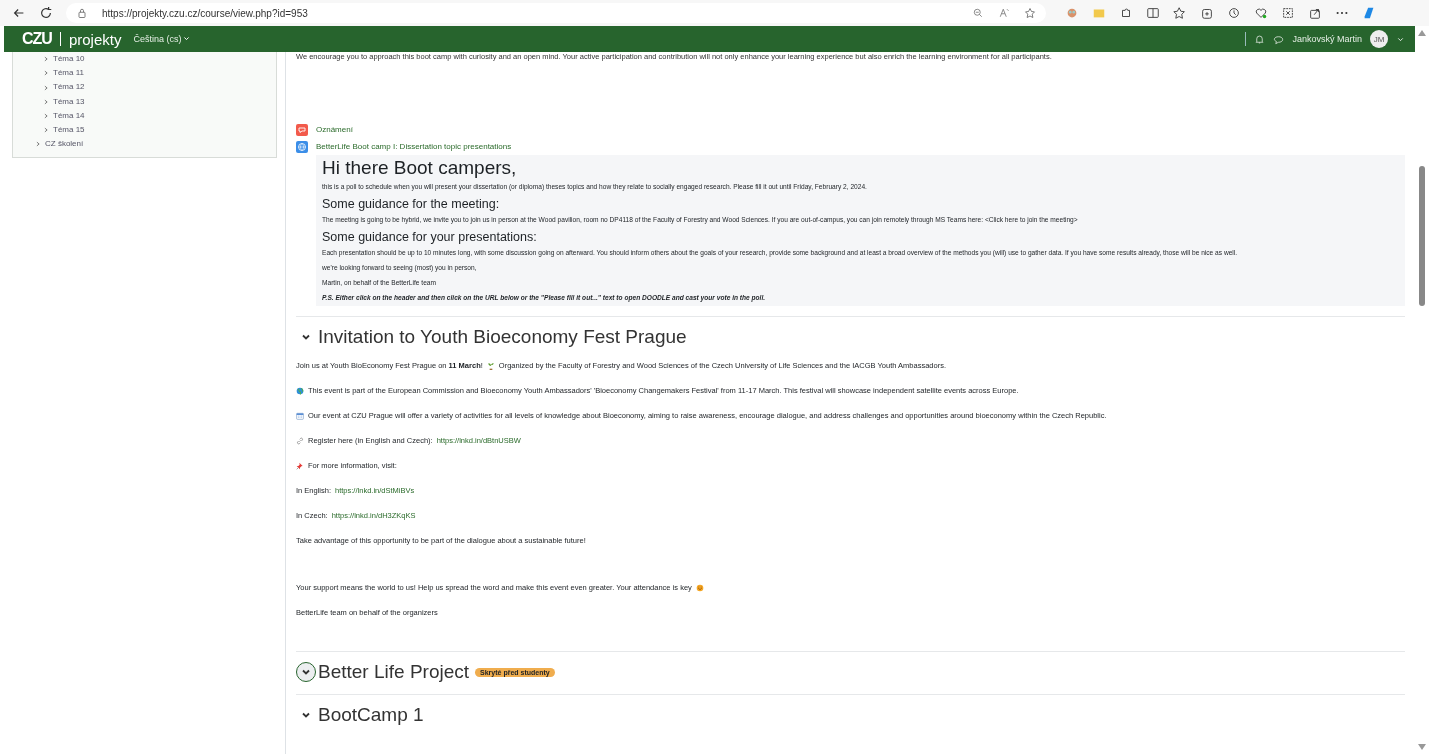  What do you see at coordinates (414, 146) in the screenshot?
I see `activity-link: BetterLife Boot camp I: Dissertation topic presentations` at bounding box center [414, 146].